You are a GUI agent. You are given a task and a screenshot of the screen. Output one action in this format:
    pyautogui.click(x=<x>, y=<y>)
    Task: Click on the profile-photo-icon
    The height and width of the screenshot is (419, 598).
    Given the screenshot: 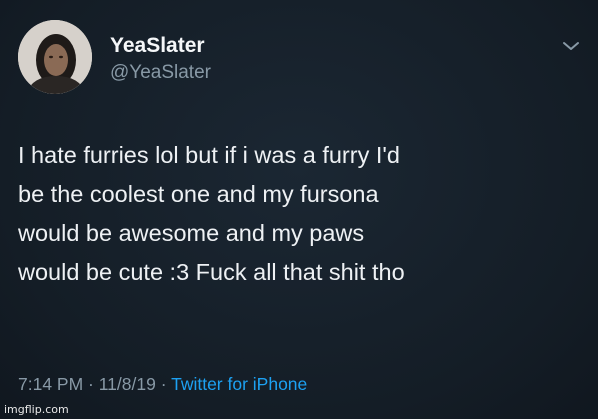 What is the action you would take?
    pyautogui.click(x=55, y=57)
    